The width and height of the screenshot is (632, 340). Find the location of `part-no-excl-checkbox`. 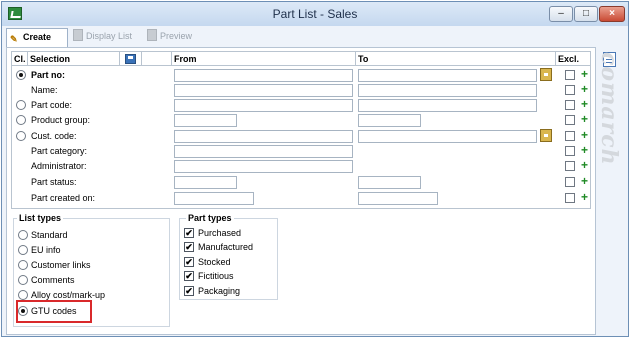

part-no-excl-checkbox is located at coordinates (570, 75).